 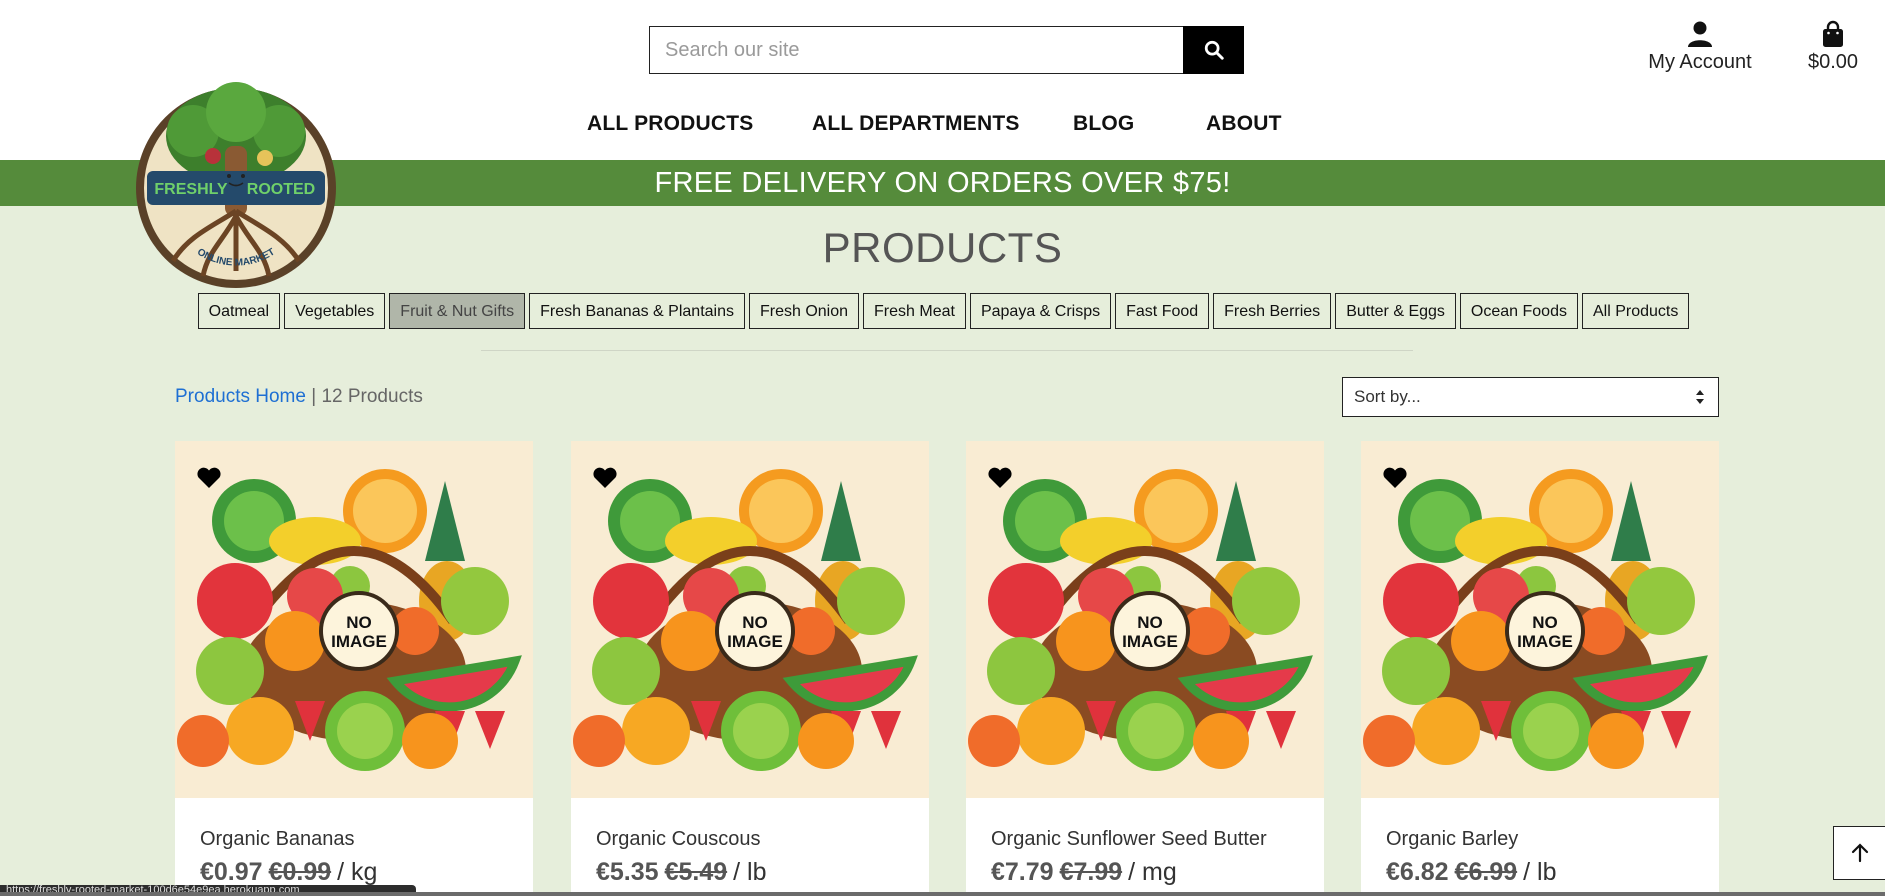 I want to click on product-count: 12 Products, so click(x=372, y=396).